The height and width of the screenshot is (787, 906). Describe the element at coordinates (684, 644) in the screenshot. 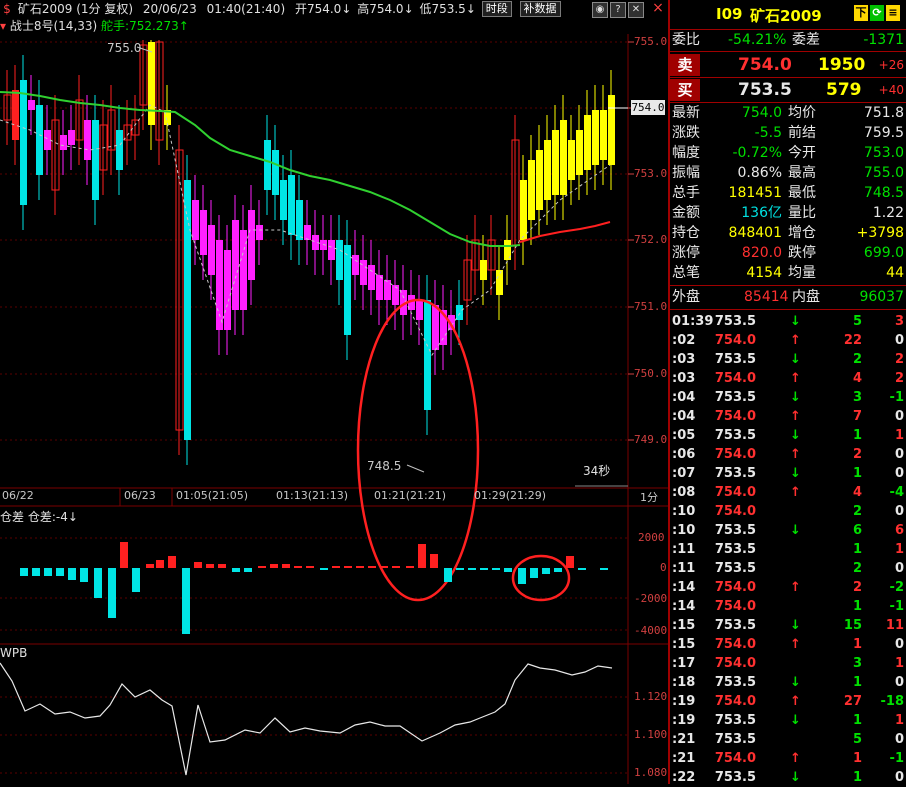

I see `tick-time: :15` at that location.